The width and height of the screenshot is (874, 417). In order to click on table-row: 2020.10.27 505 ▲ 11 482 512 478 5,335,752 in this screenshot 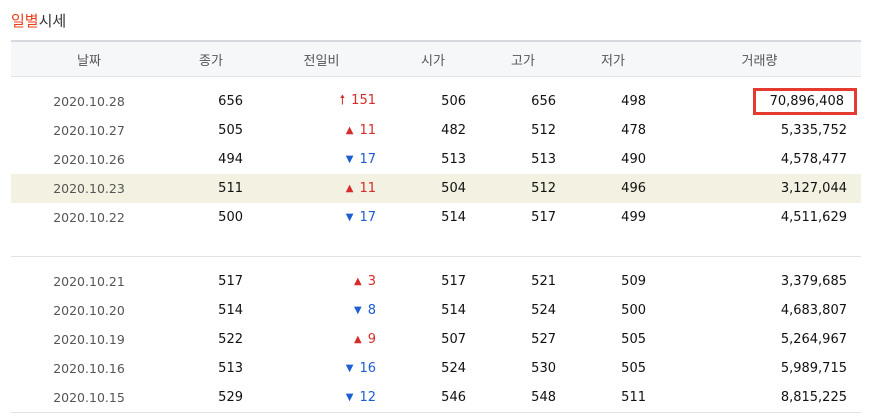, I will do `click(436, 130)`.